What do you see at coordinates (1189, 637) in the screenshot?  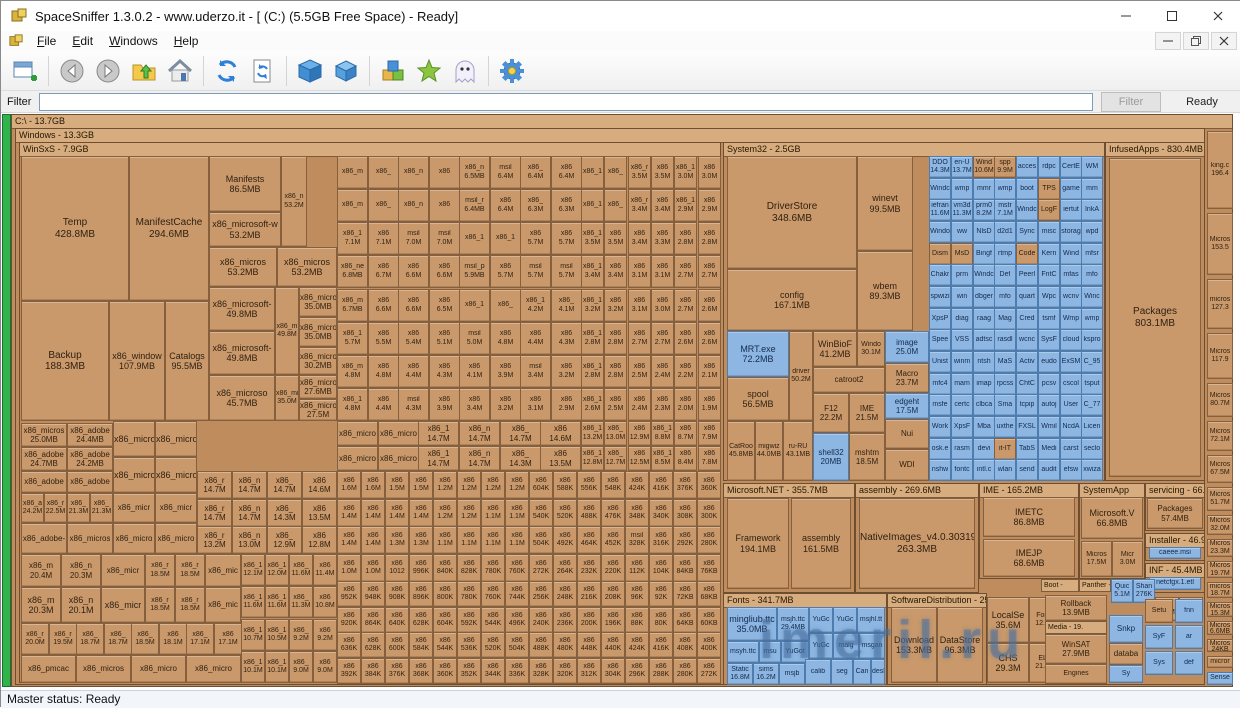 I see `treemap-file: ar` at bounding box center [1189, 637].